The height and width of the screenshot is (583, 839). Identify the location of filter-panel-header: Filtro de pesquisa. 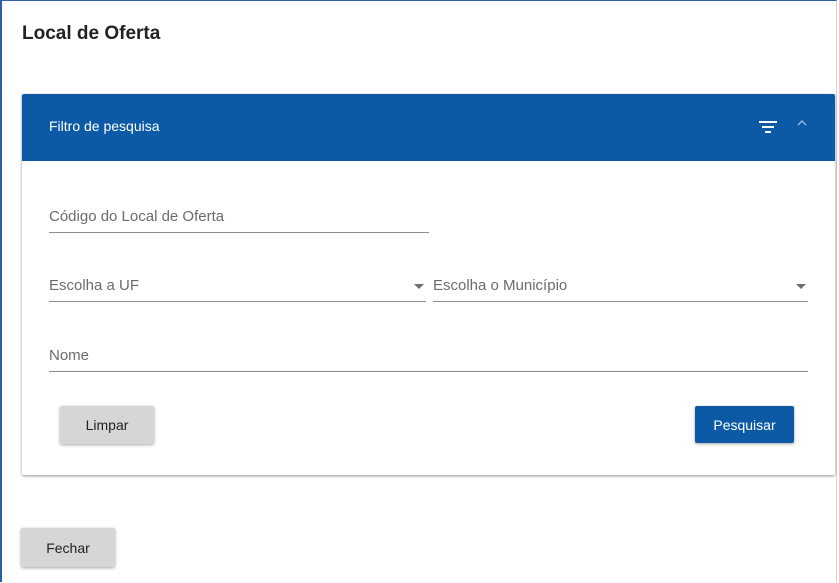
(428, 127).